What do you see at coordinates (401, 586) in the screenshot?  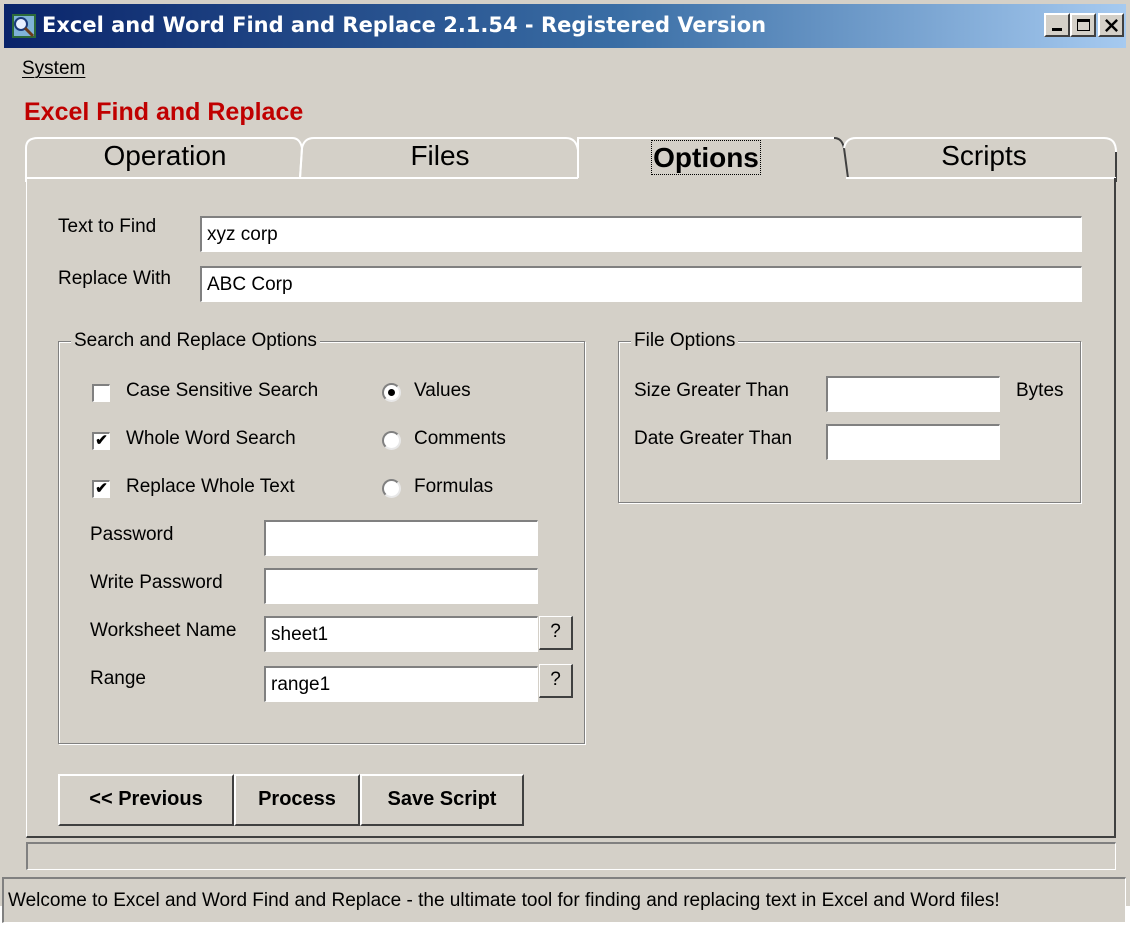 I see `write-password-input` at bounding box center [401, 586].